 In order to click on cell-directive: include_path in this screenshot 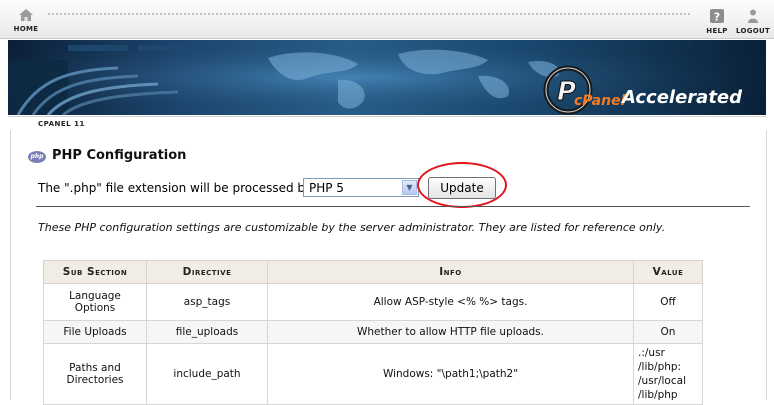, I will do `click(207, 374)`.